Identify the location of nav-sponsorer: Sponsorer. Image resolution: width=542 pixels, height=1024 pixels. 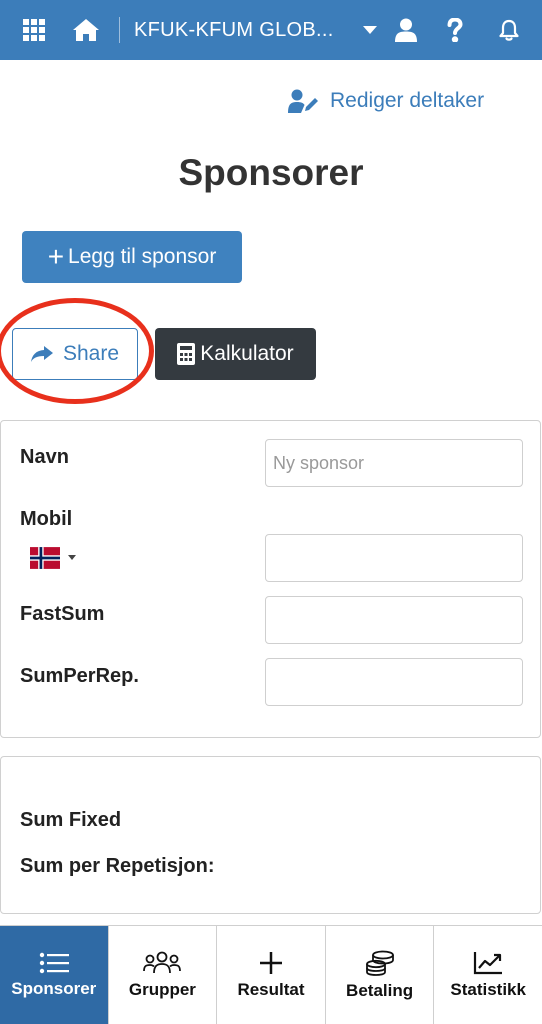
(54, 975).